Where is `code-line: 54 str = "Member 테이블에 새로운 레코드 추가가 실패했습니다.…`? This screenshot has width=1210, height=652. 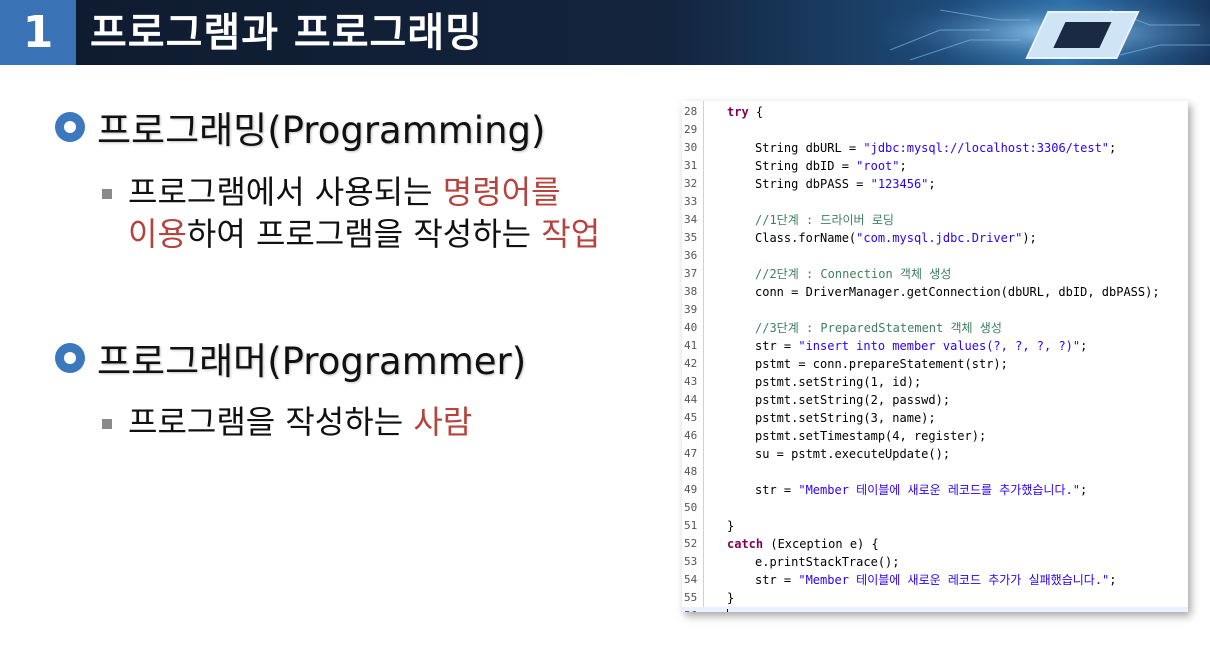
code-line: 54 str = "Member 테이블에 새로운 레코드 추가가 실패했습니다.… is located at coordinates (935, 580).